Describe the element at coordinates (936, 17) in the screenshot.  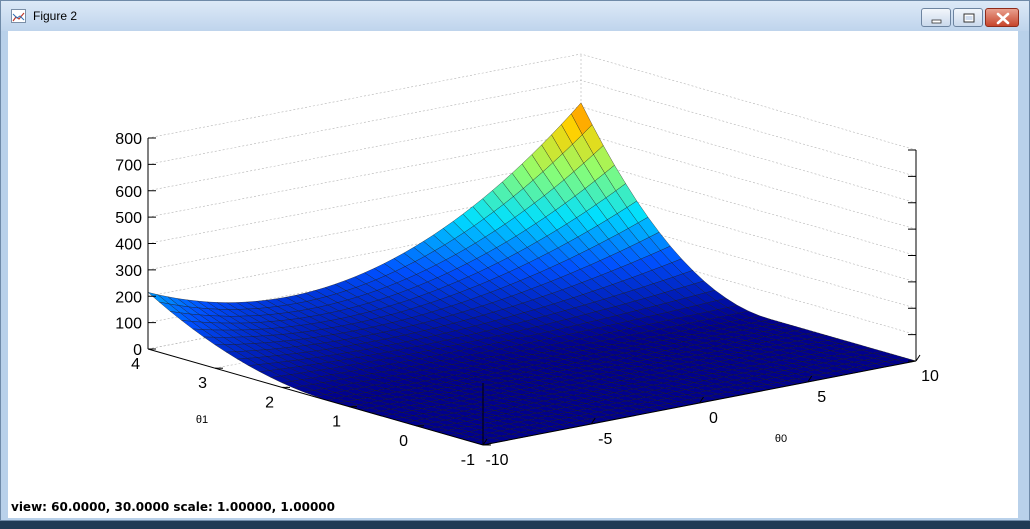
I see `minimize-button` at that location.